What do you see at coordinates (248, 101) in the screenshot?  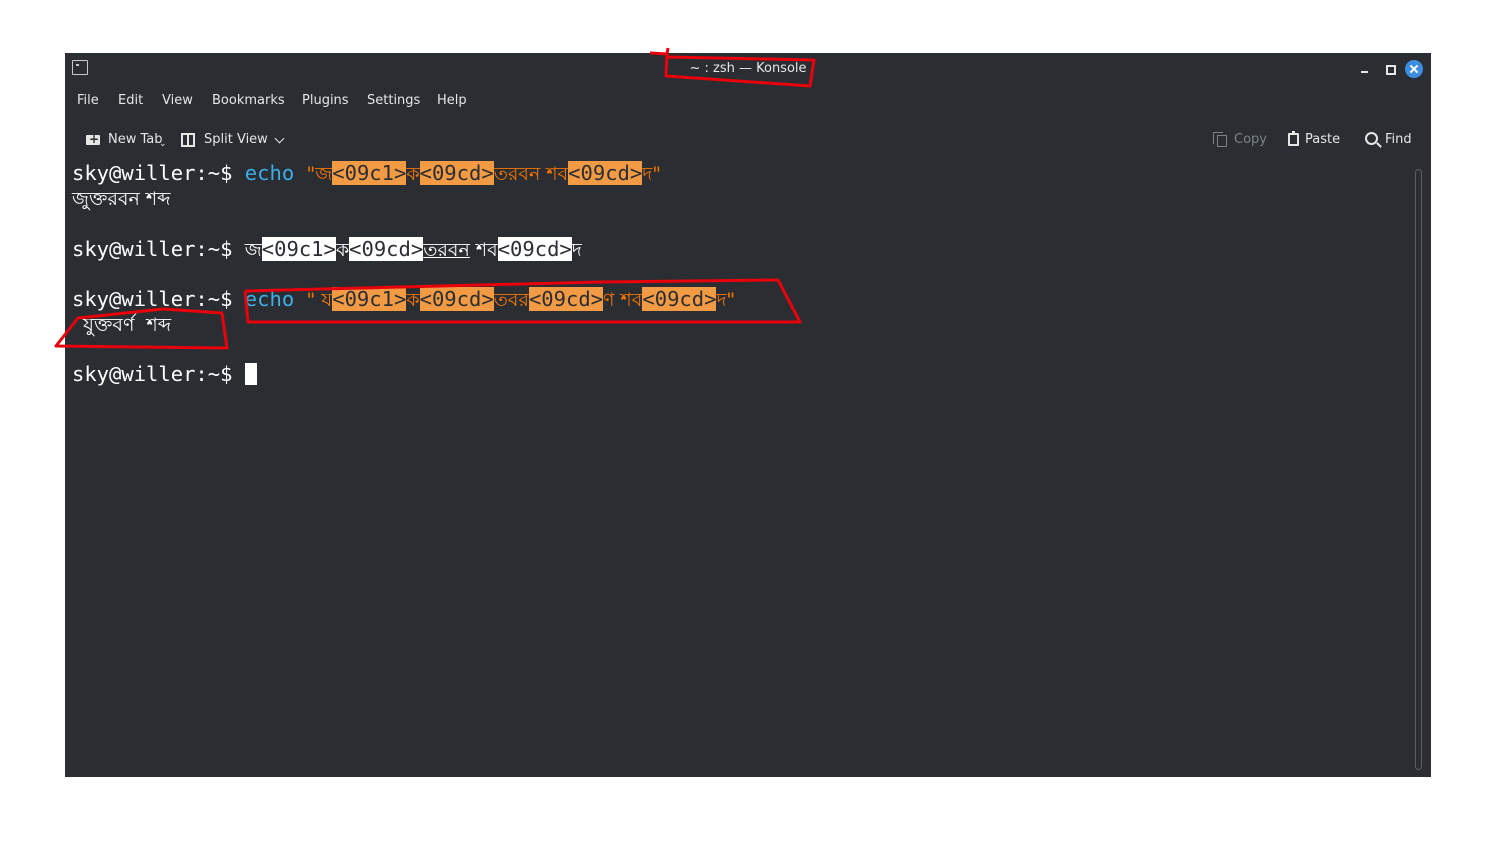 I see `menu-bookmarks: Bookmarks` at bounding box center [248, 101].